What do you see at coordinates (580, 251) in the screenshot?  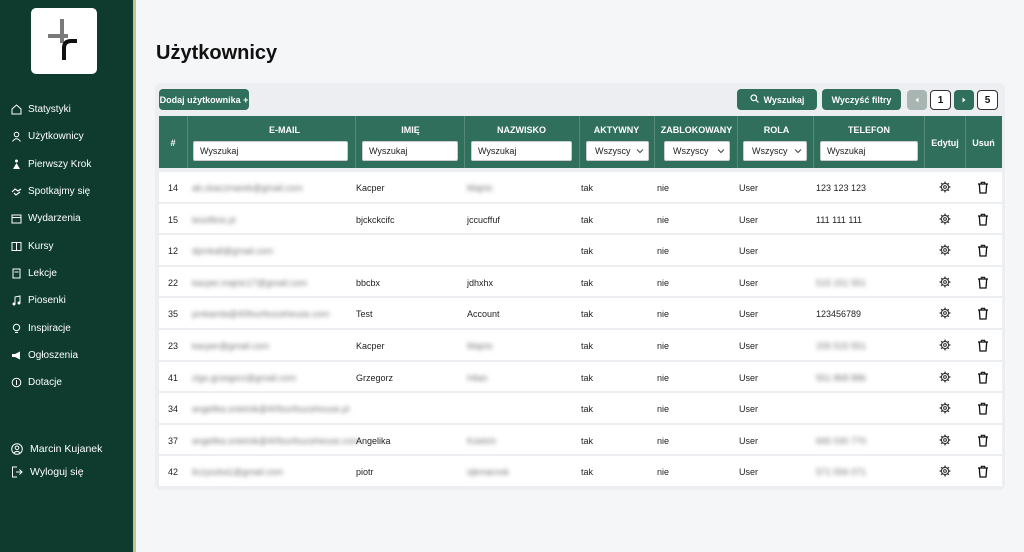 I see `table-row: 12 dpmkall@gmail.com tak nie User` at bounding box center [580, 251].